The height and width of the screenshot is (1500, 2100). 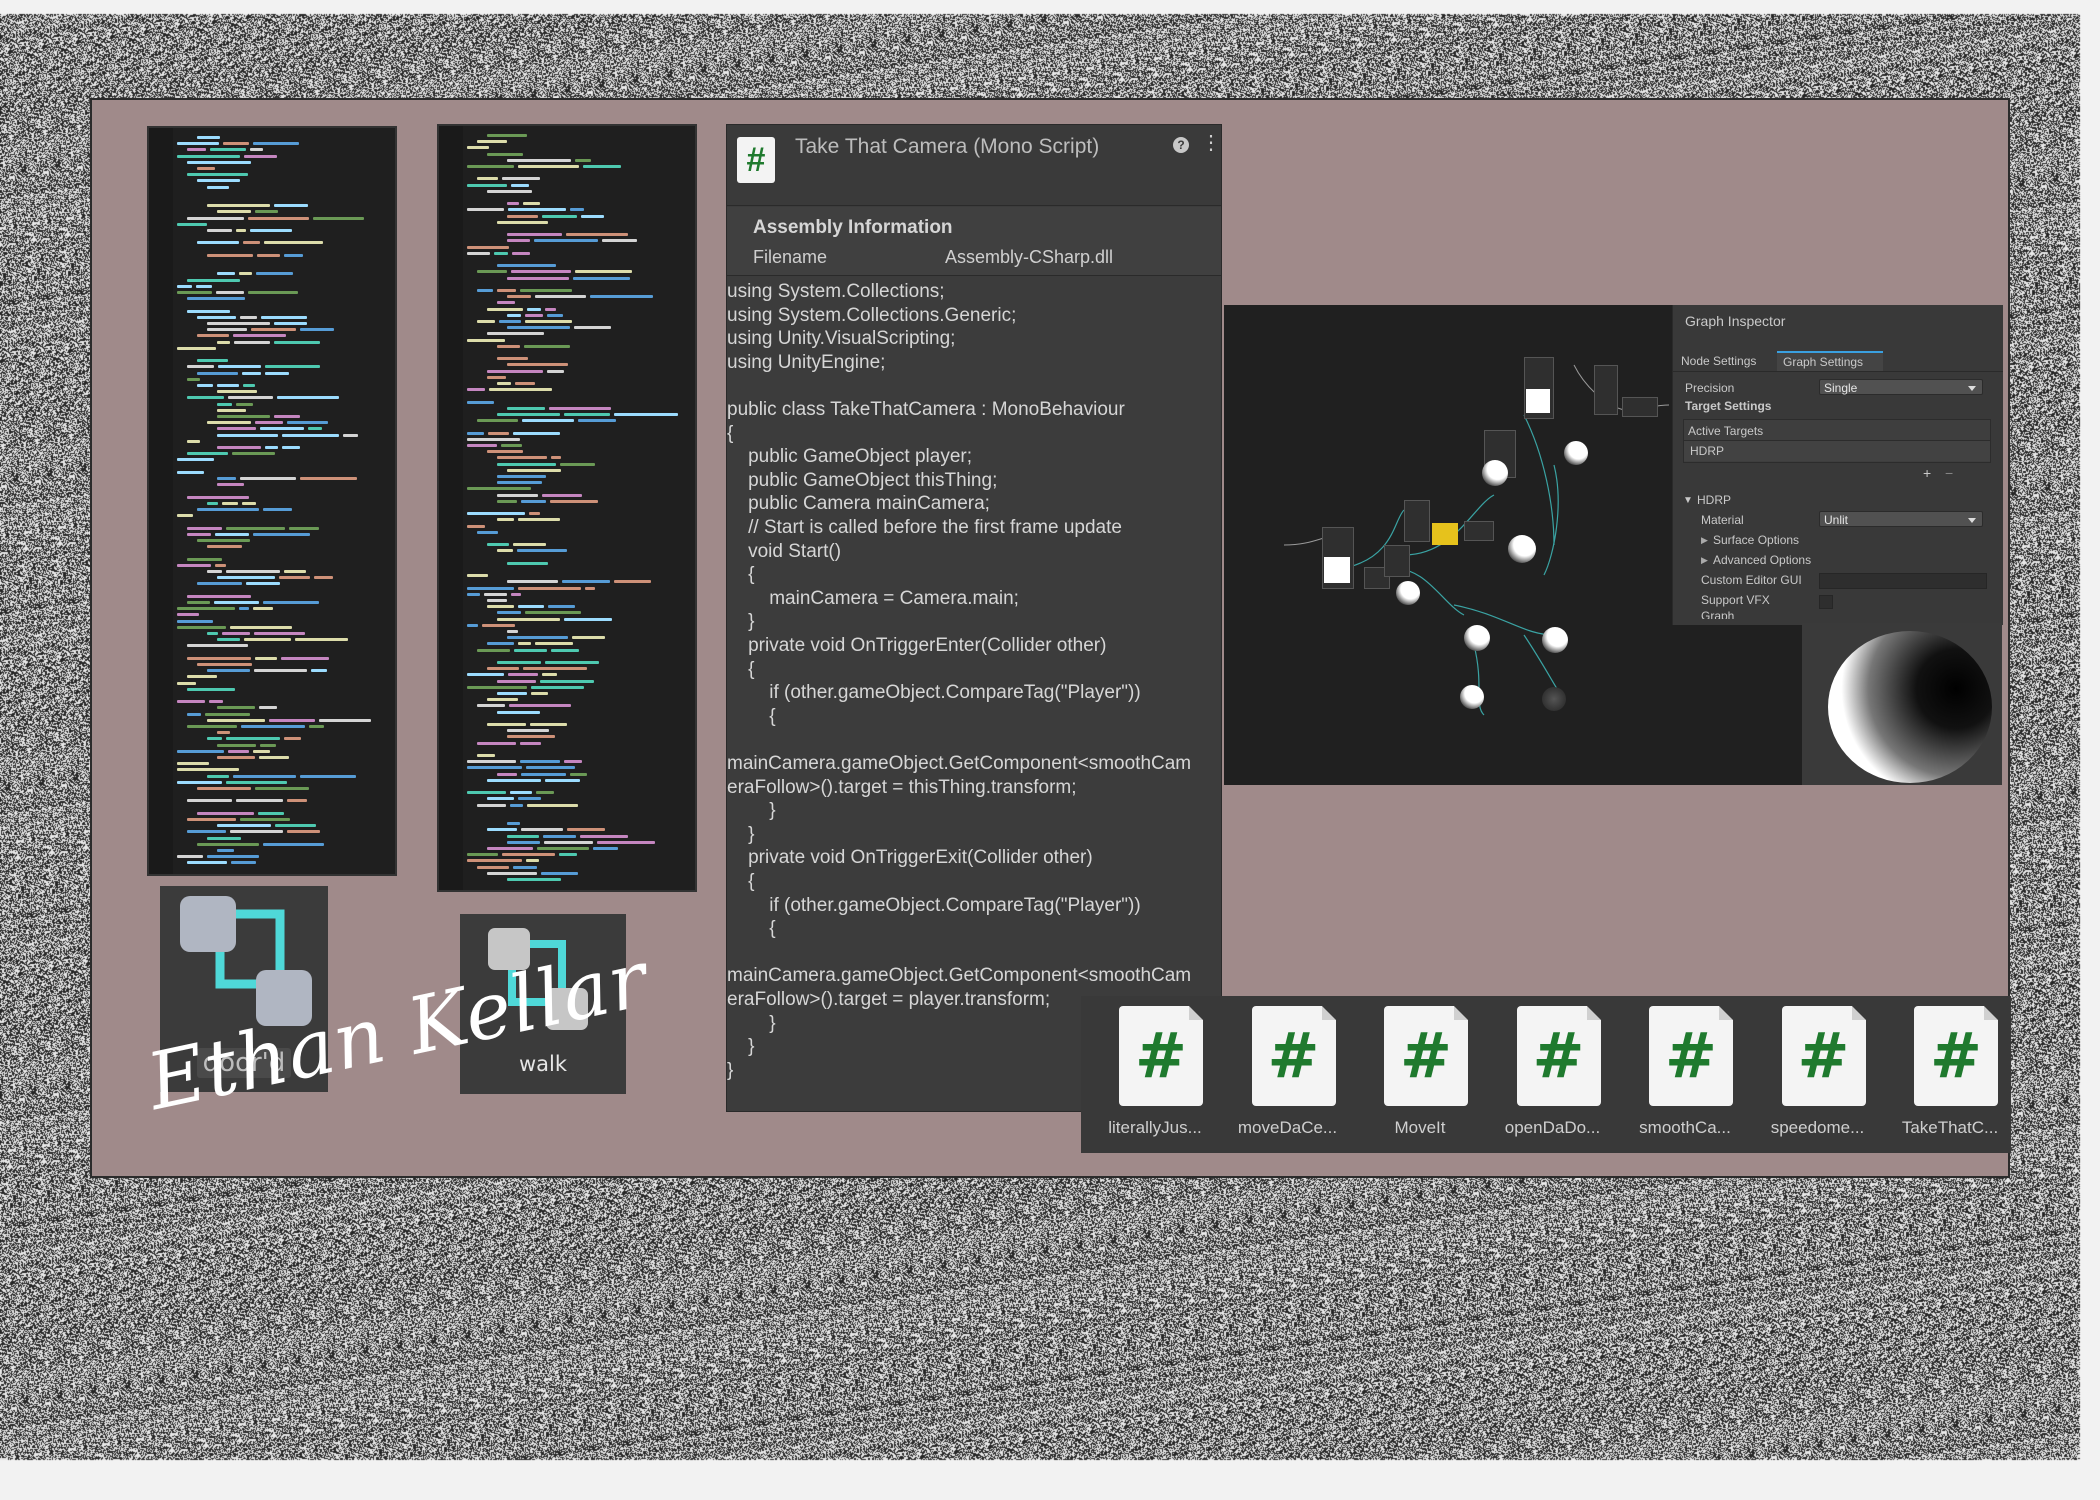 I want to click on inspector-title: Take That Camera (Mono Script), so click(x=947, y=146).